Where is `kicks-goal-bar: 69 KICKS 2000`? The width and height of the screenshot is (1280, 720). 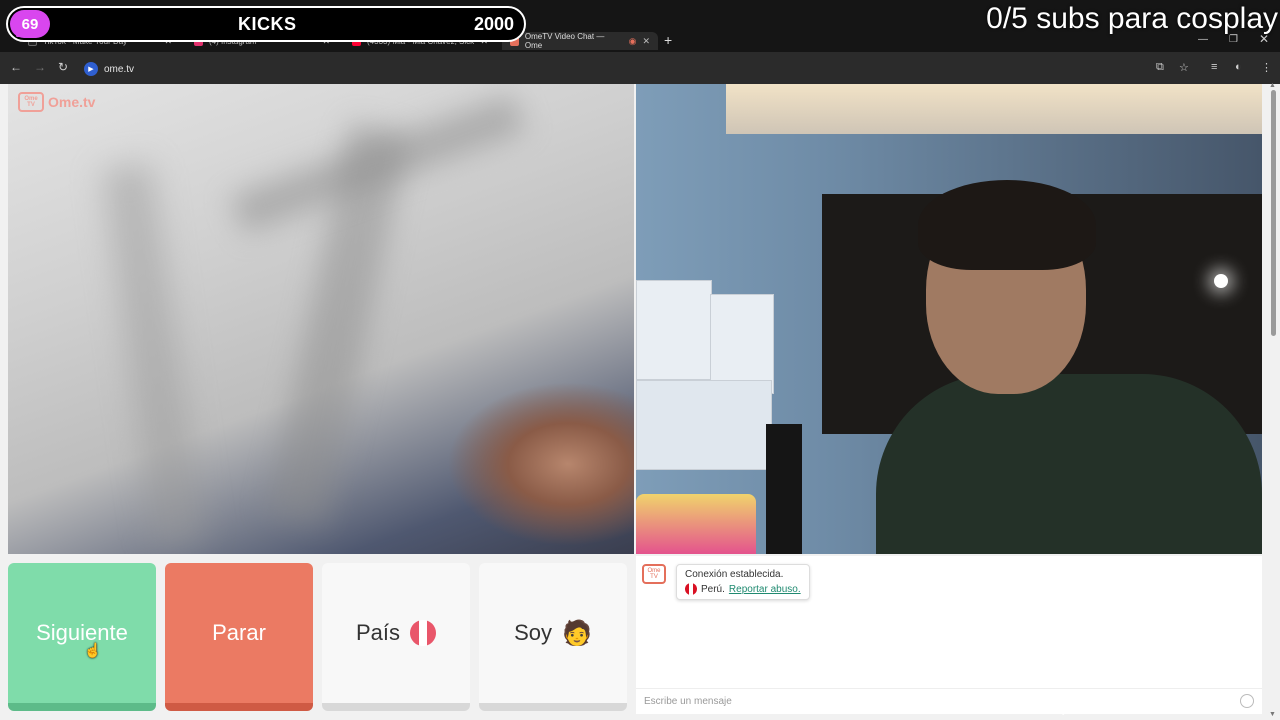 kicks-goal-bar: 69 KICKS 2000 is located at coordinates (266, 24).